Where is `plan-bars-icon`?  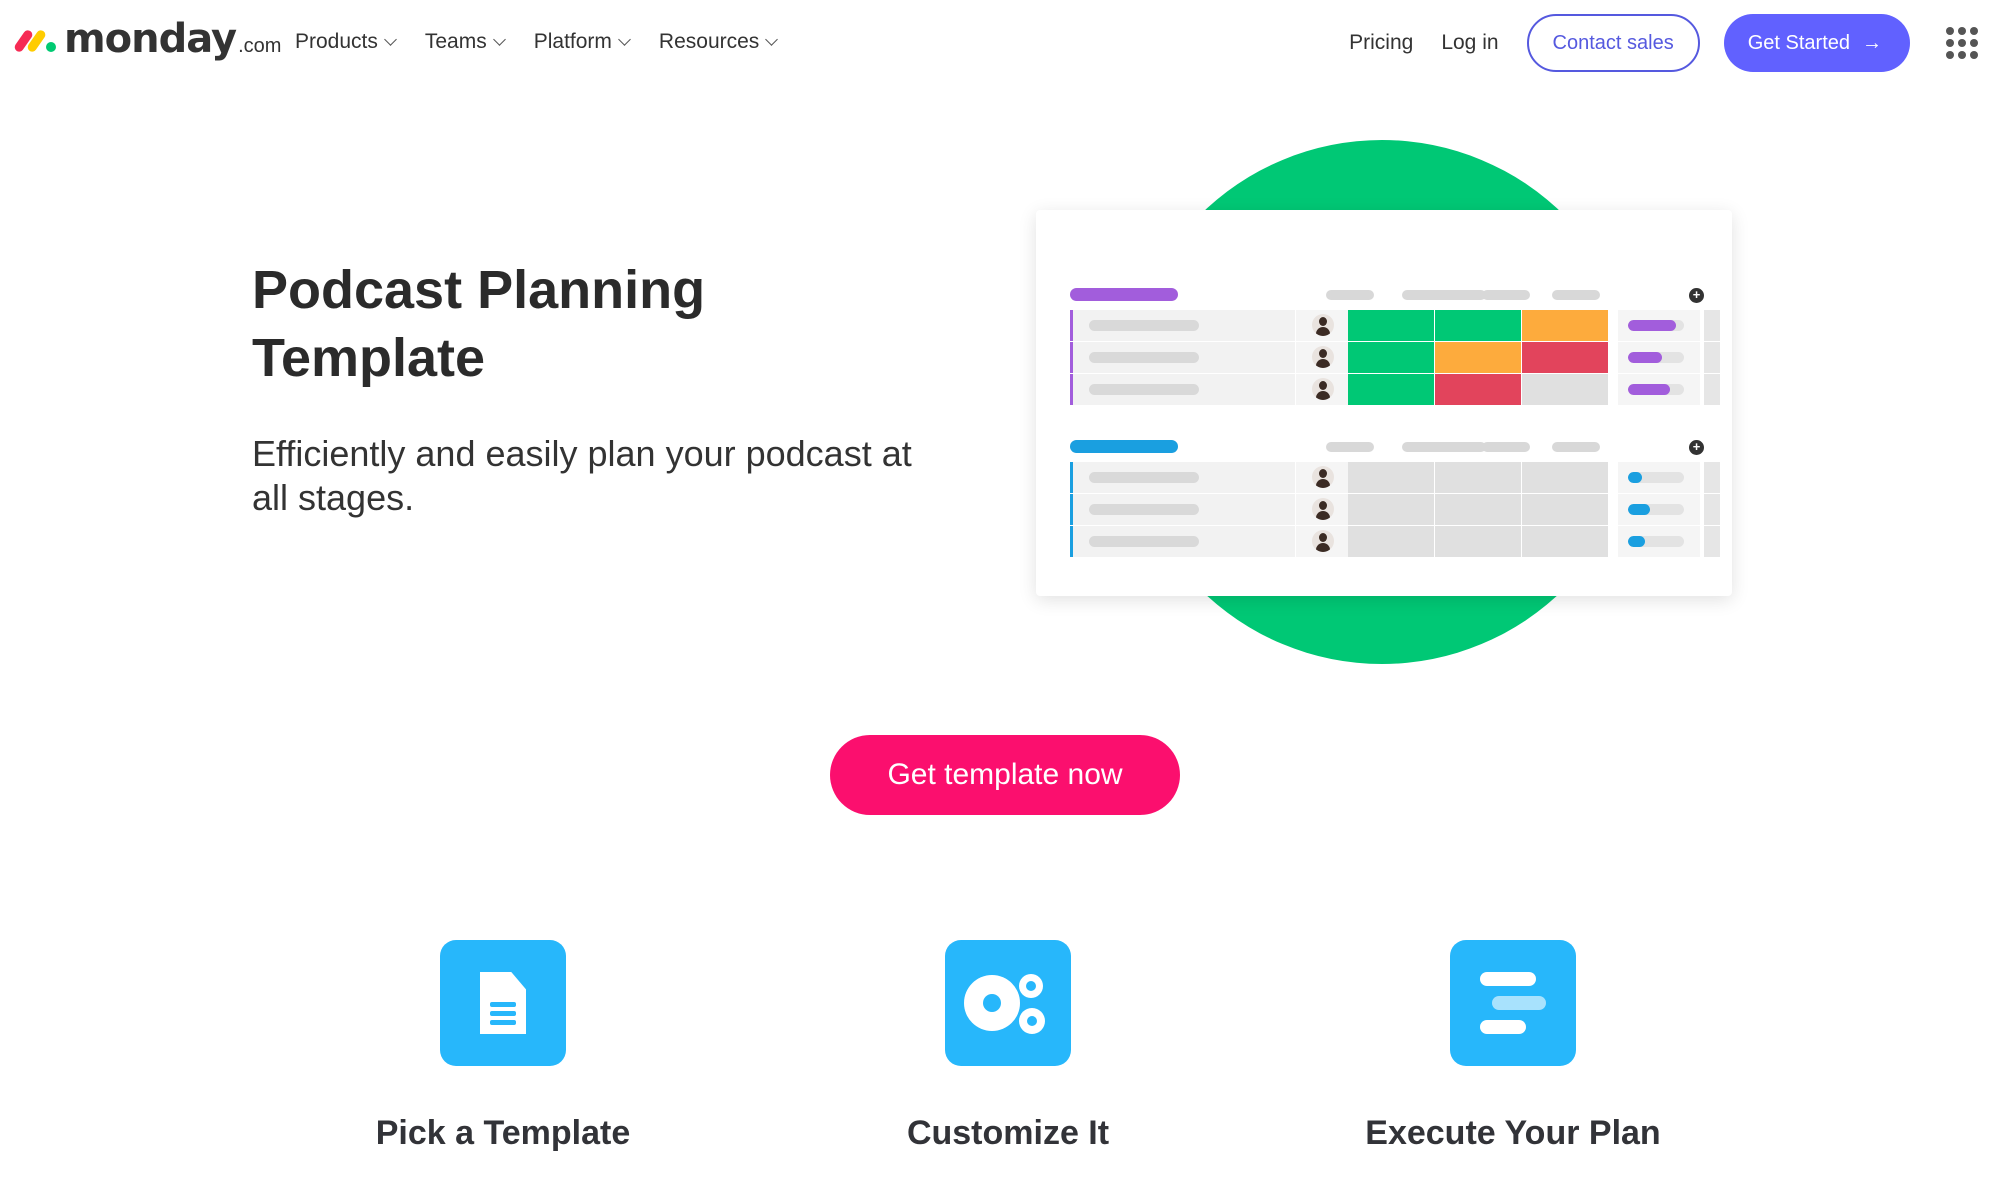
plan-bars-icon is located at coordinates (1513, 1003).